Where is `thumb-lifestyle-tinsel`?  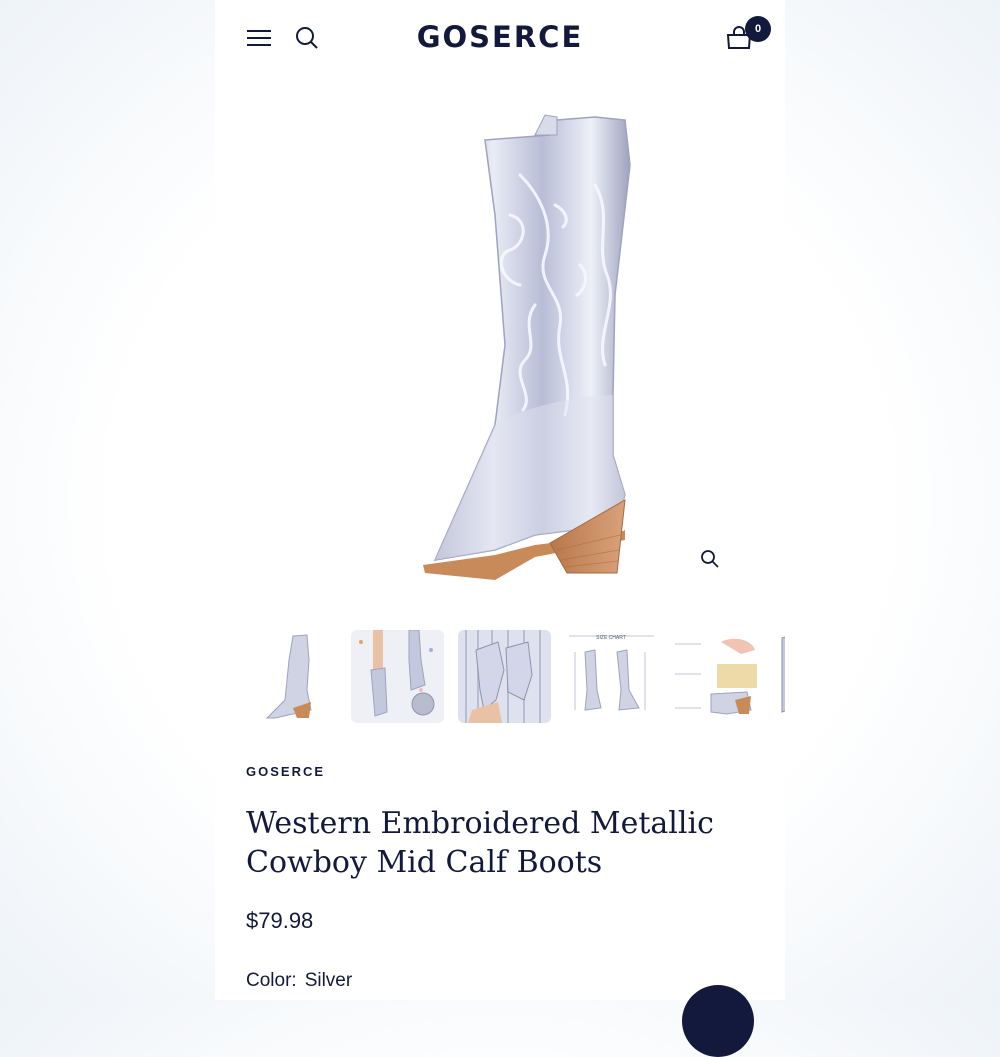
thumb-lifestyle-tinsel is located at coordinates (504, 676).